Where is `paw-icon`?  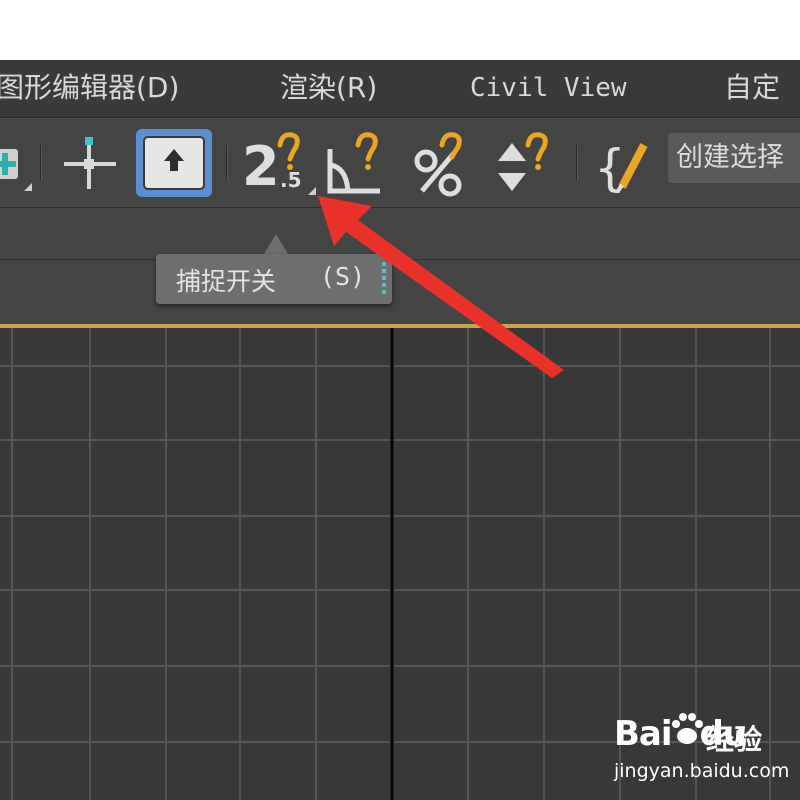
paw-icon is located at coordinates (687, 728).